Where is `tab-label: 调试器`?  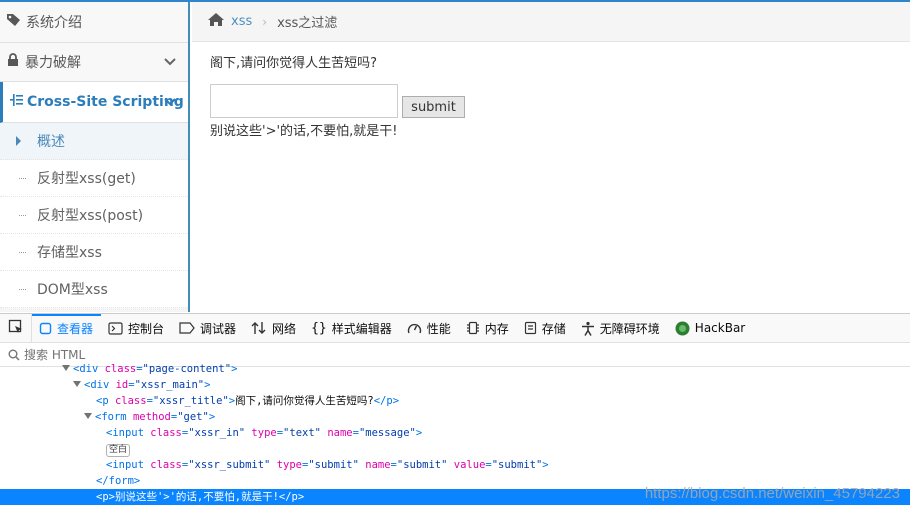
tab-label: 调试器 is located at coordinates (218, 328).